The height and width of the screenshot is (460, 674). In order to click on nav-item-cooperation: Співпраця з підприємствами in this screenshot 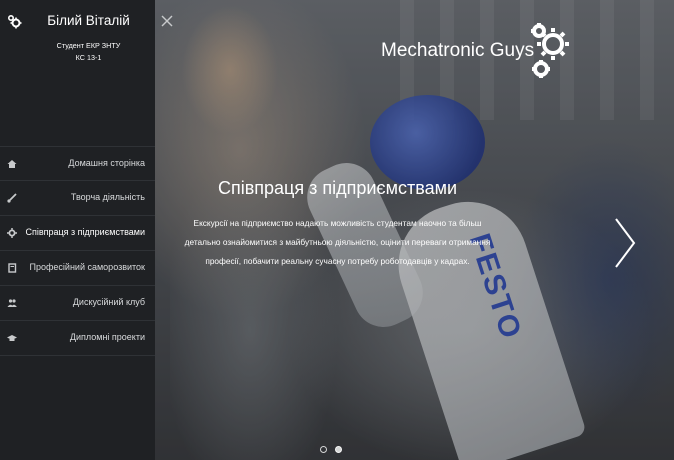, I will do `click(77, 233)`.